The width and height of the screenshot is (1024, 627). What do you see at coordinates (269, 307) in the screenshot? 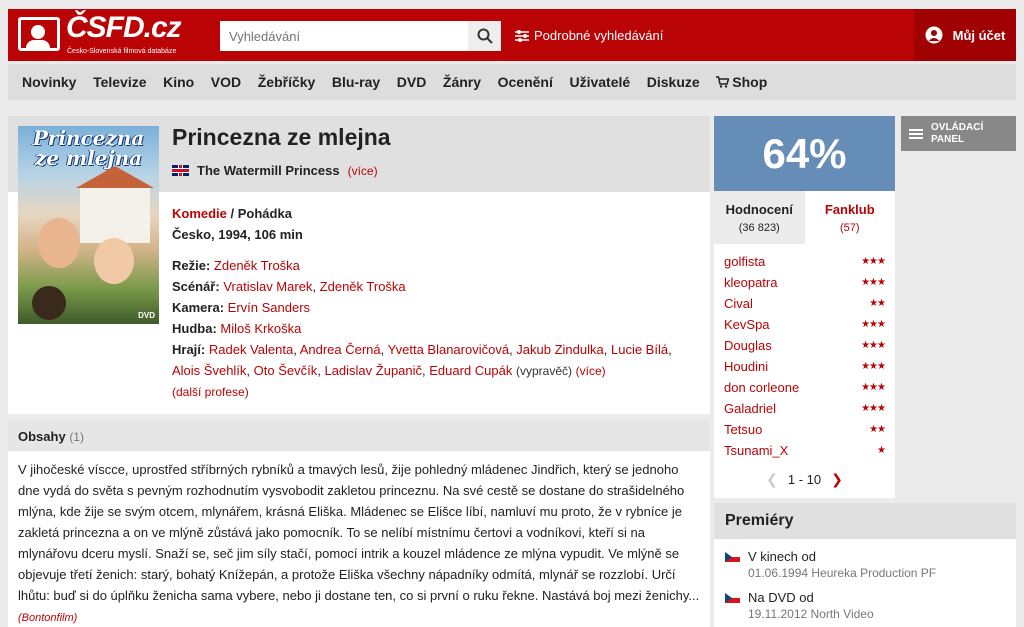
I see `camera-link: Ervín Sanders` at bounding box center [269, 307].